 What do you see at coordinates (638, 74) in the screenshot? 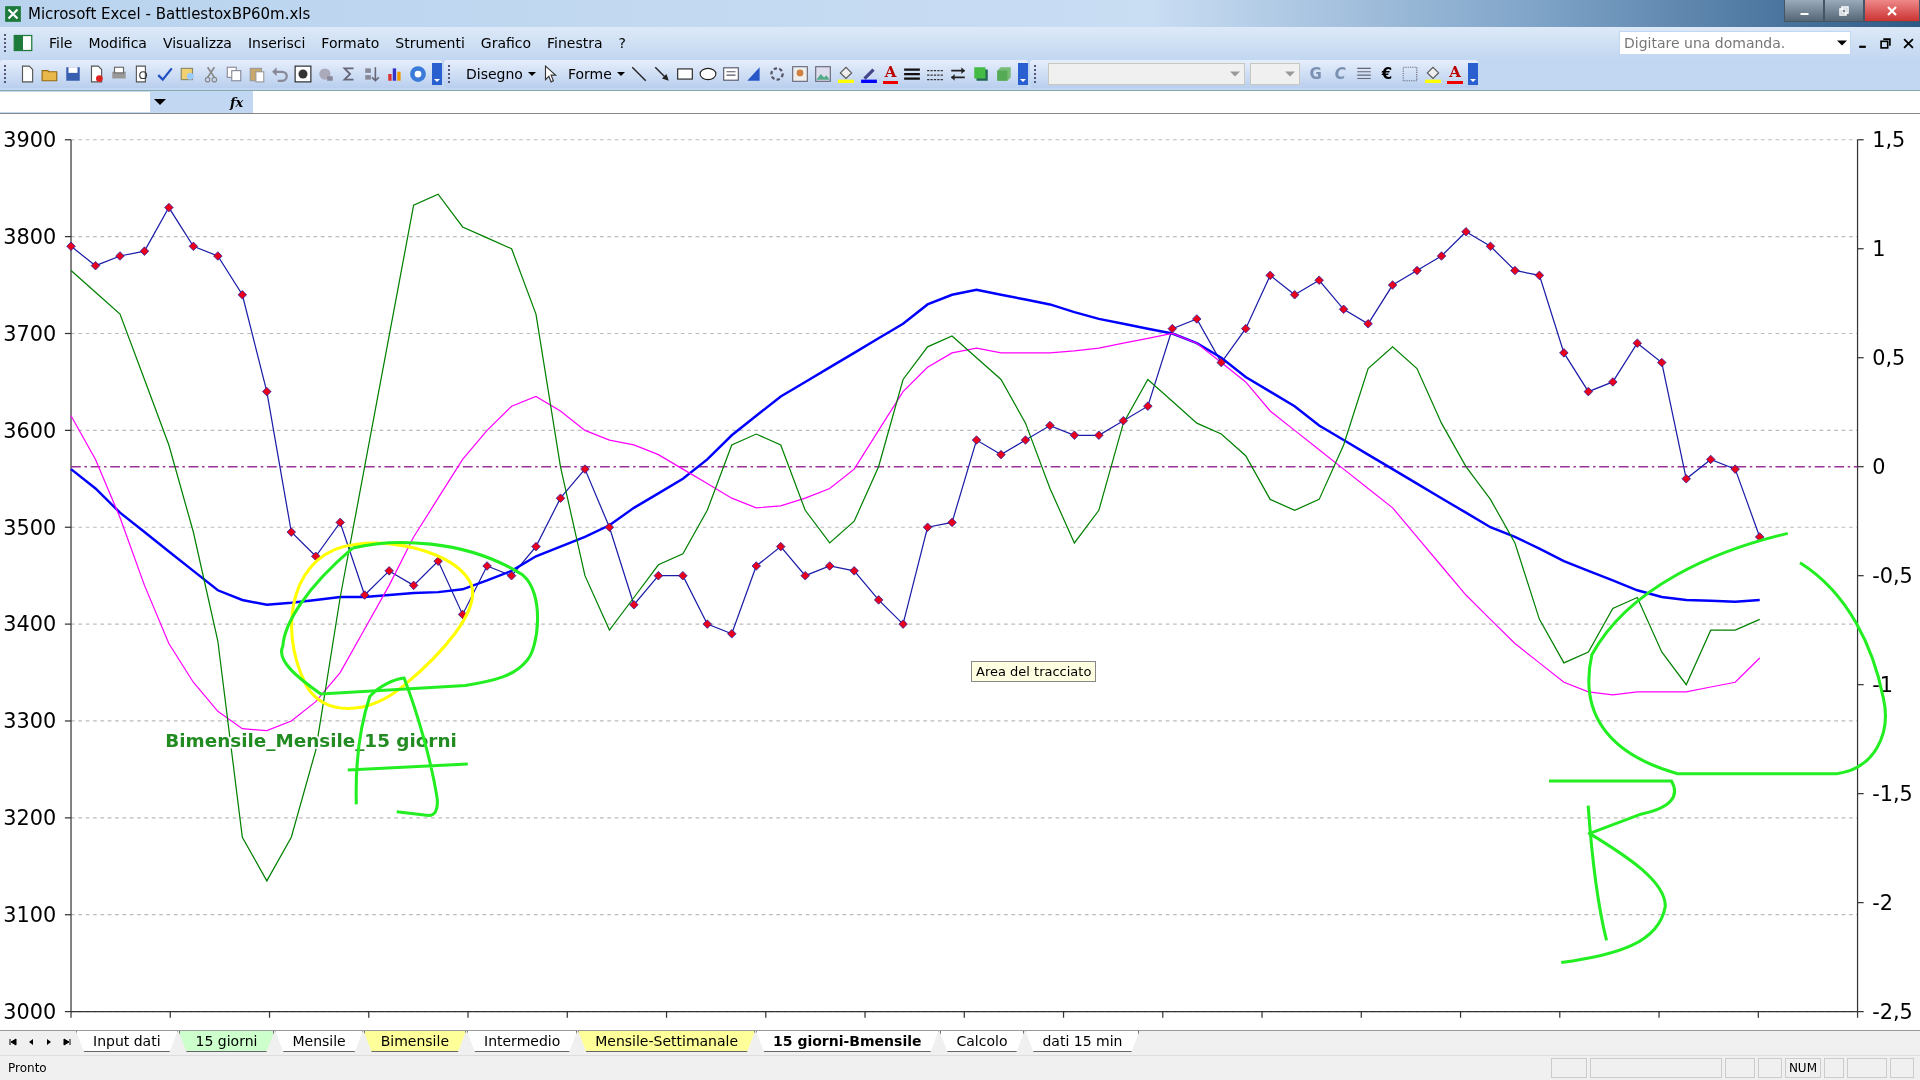
I see `line-icon` at bounding box center [638, 74].